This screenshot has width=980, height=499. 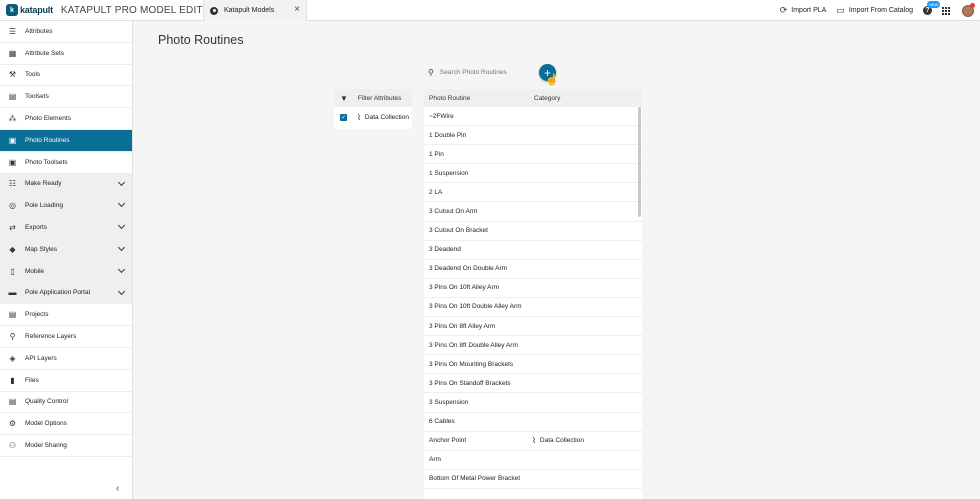 What do you see at coordinates (533, 174) in the screenshot?
I see `table-row: 1 Suspension` at bounding box center [533, 174].